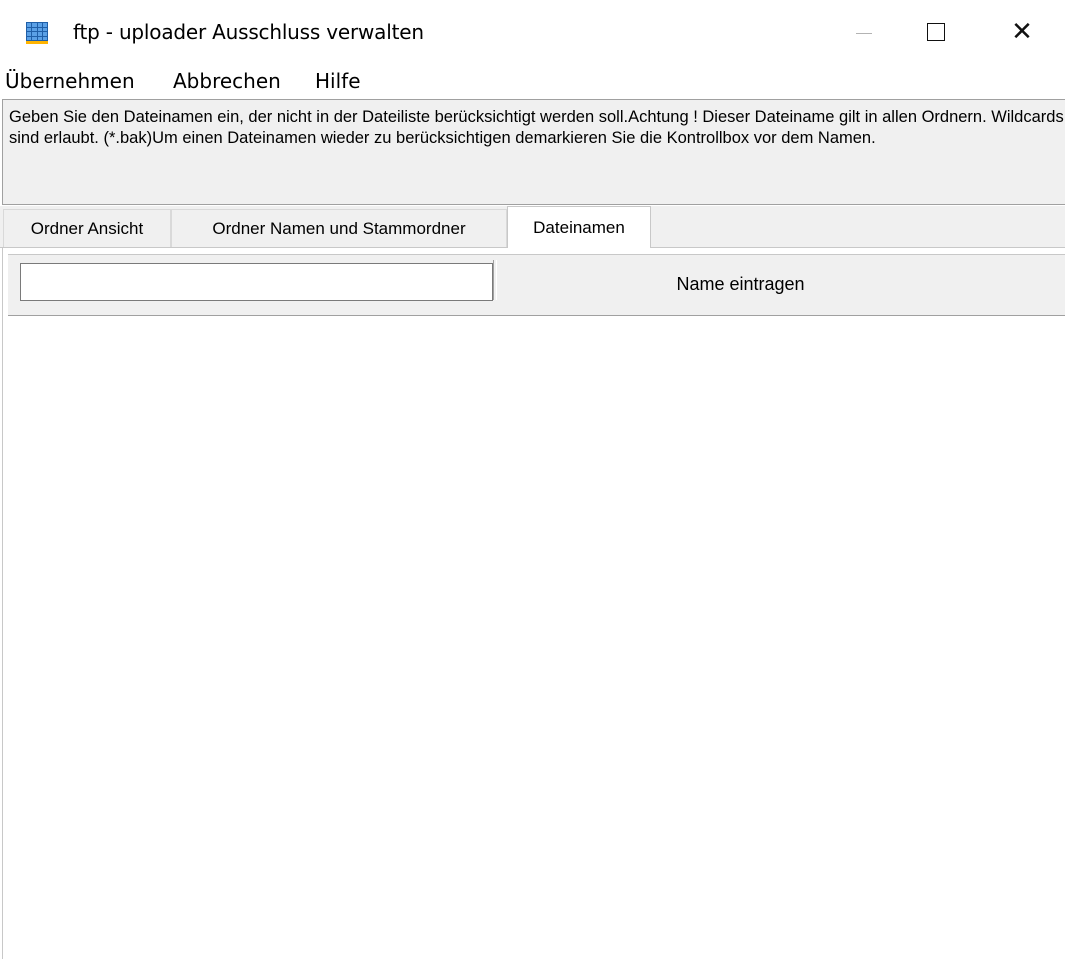 The width and height of the screenshot is (1065, 959). What do you see at coordinates (532, 81) in the screenshot?
I see `menu-bar: Übernehmen Abbrechen Hilfe` at bounding box center [532, 81].